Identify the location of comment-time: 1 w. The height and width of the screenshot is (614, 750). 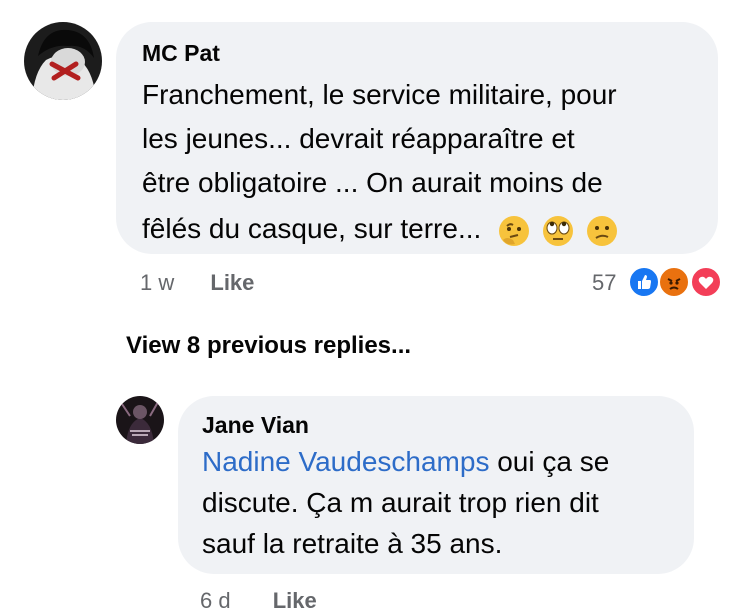
(157, 282).